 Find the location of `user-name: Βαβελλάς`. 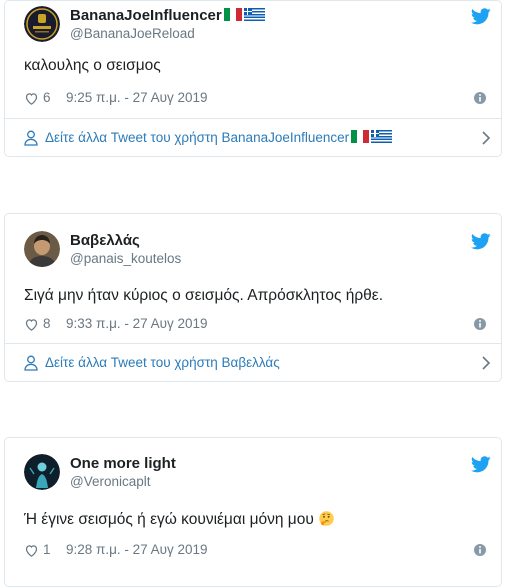

user-name: Βαβελλάς is located at coordinates (105, 240).